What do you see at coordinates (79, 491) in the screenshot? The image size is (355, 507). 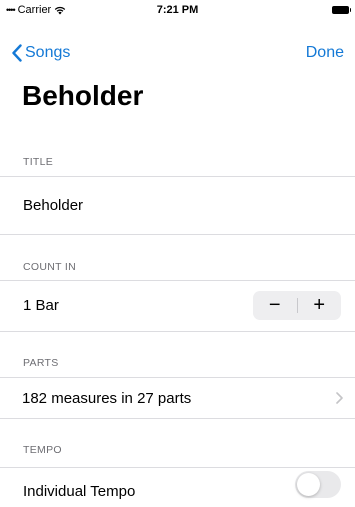 I see `tempo-label: Individual Tempo` at bounding box center [79, 491].